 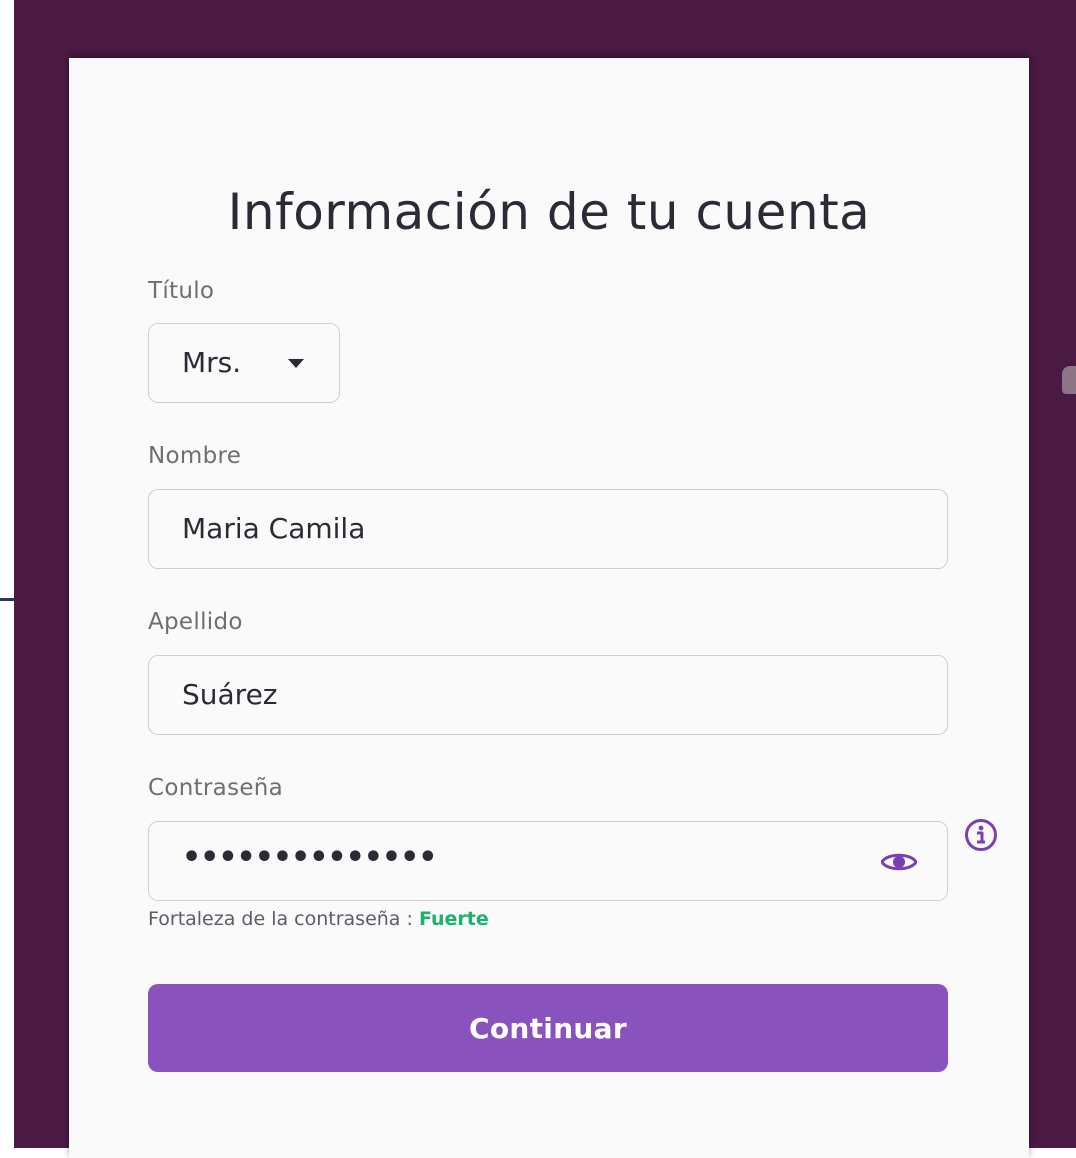 What do you see at coordinates (216, 788) in the screenshot?
I see `password-label: Contraseña` at bounding box center [216, 788].